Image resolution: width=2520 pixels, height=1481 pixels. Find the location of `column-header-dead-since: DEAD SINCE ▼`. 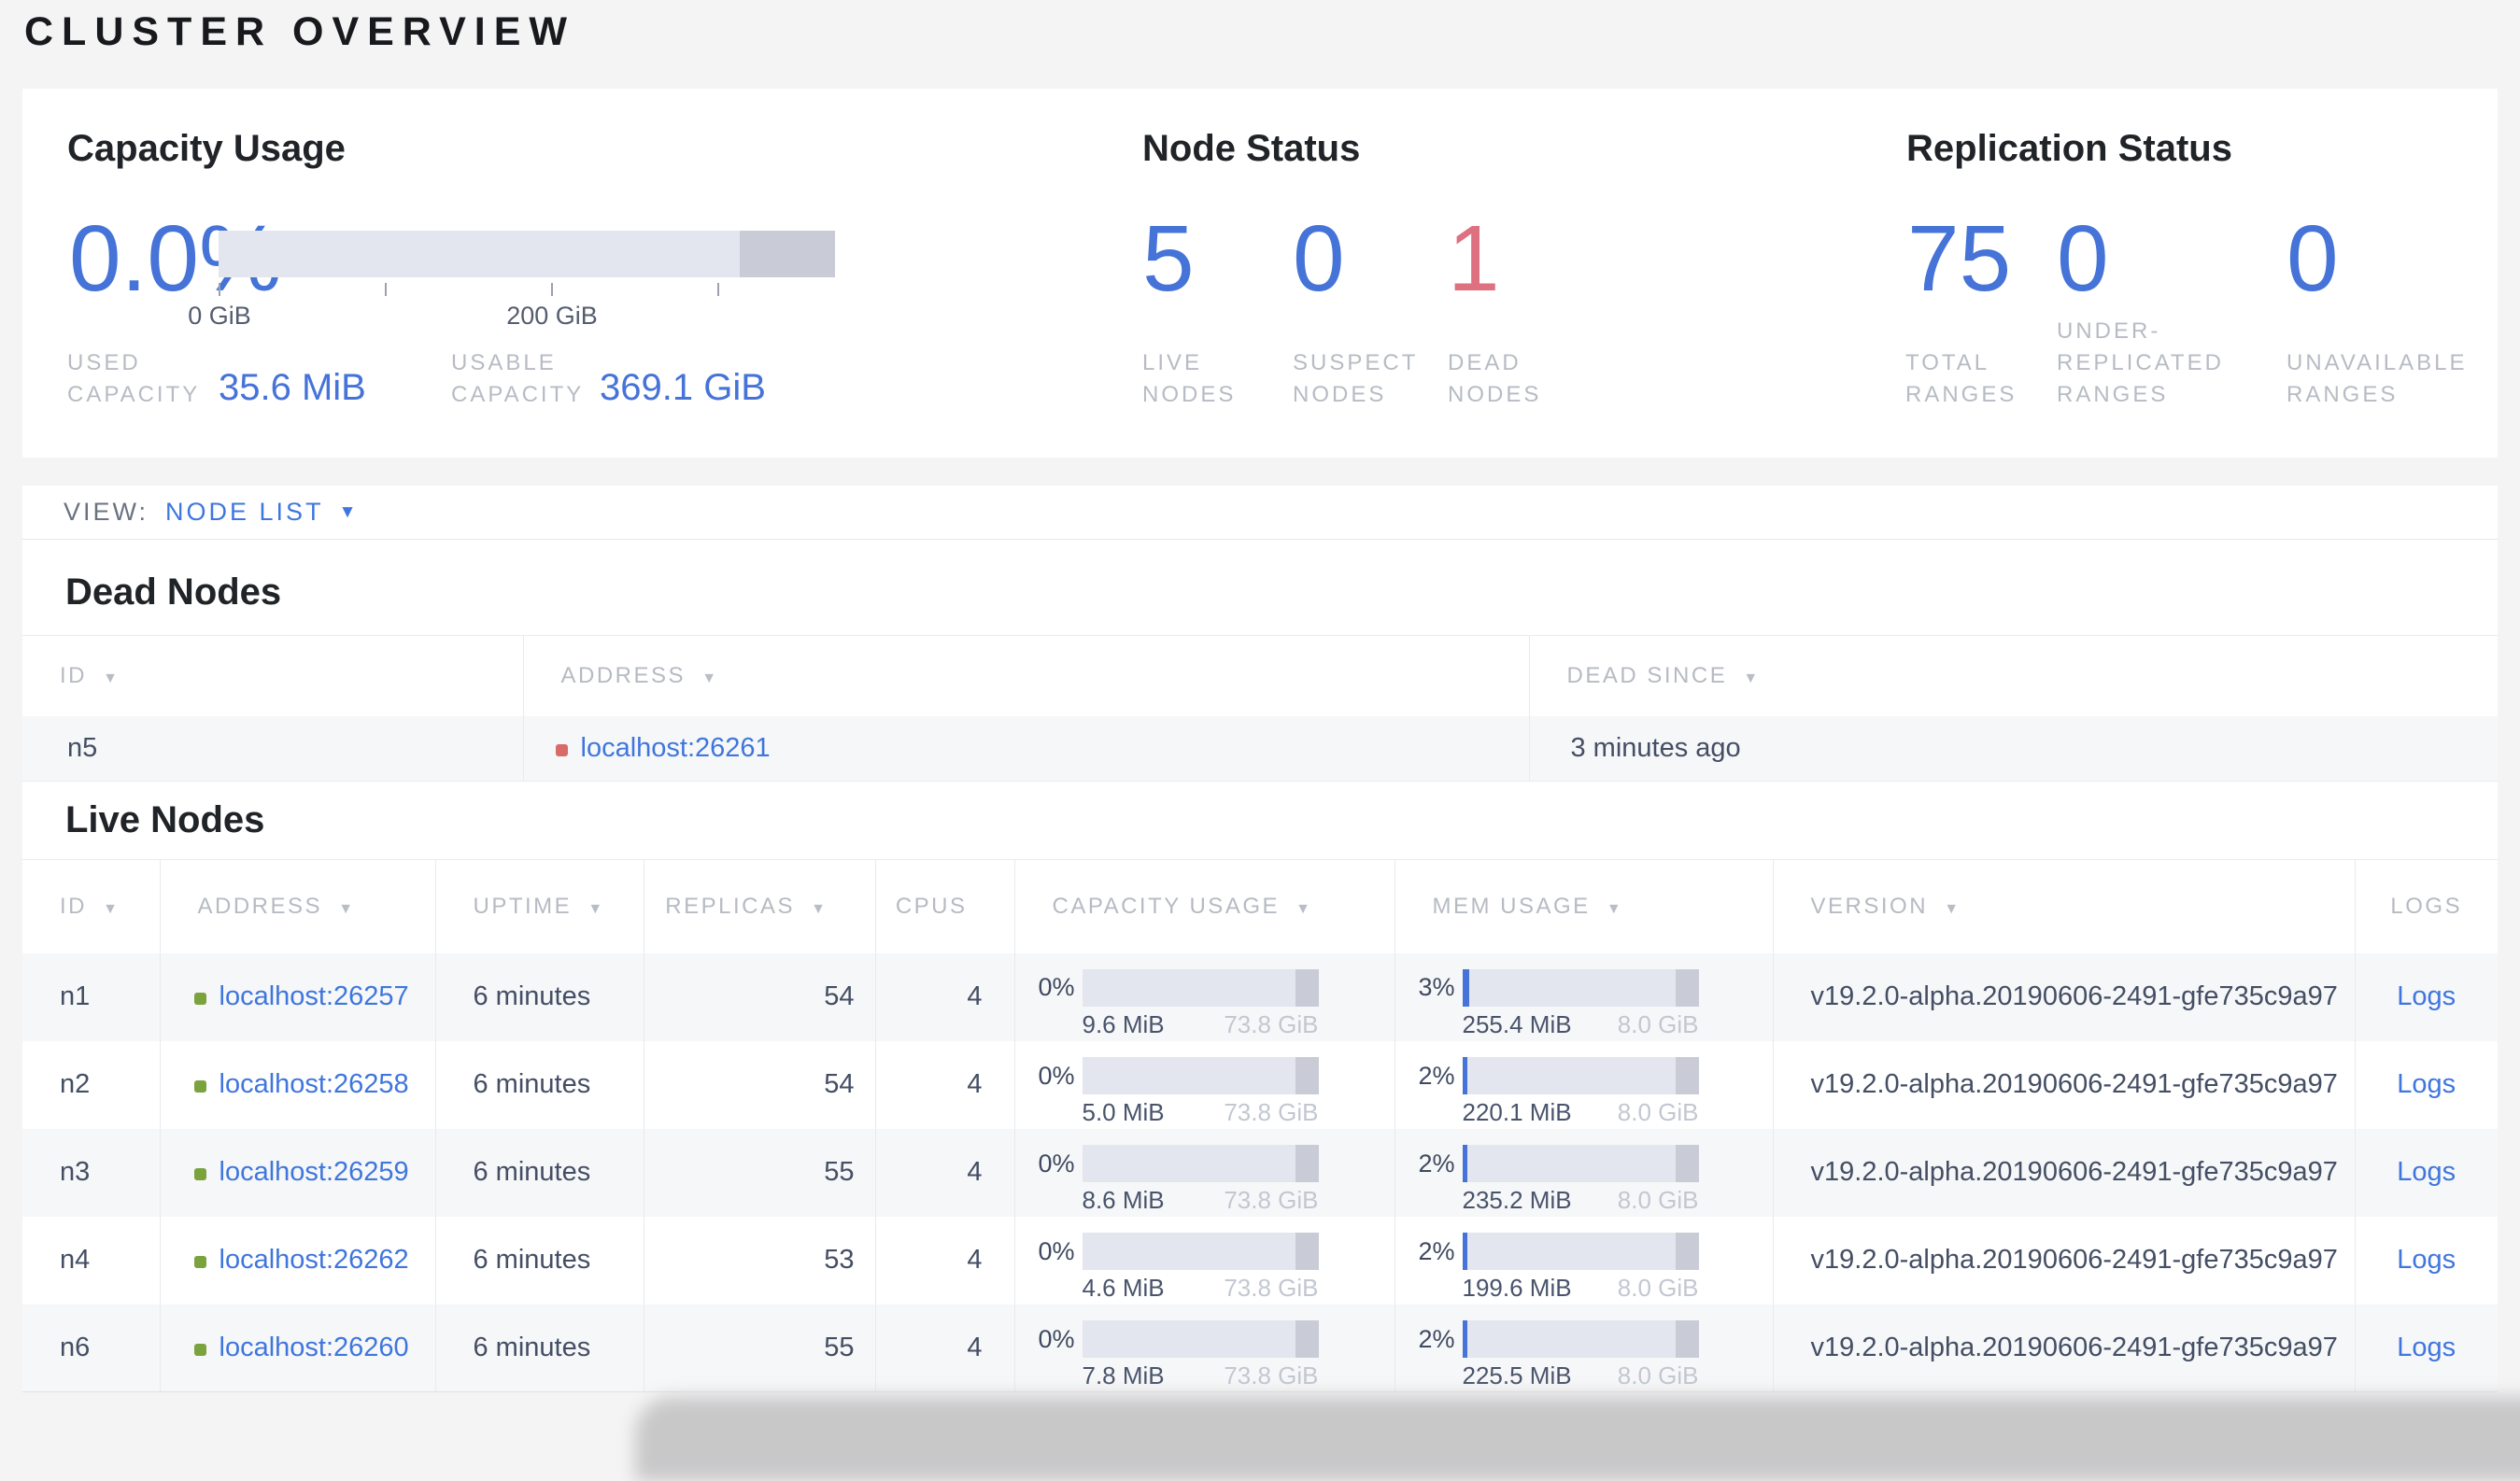

column-header-dead-since: DEAD SINCE ▼ is located at coordinates (2013, 675).